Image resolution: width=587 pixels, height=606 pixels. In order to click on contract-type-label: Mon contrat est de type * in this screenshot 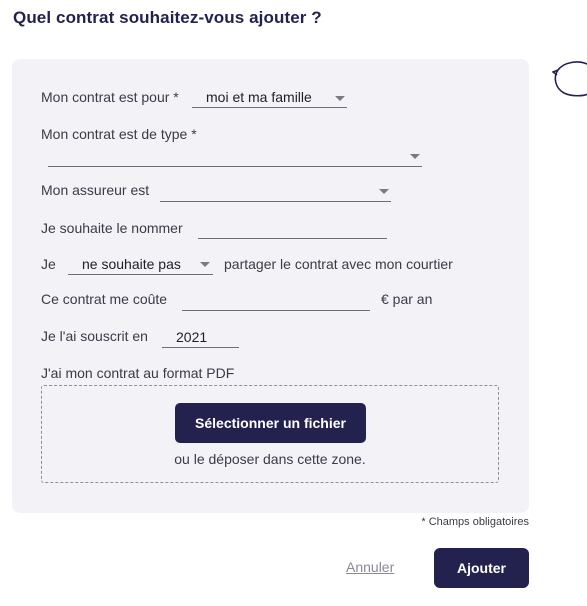, I will do `click(119, 134)`.